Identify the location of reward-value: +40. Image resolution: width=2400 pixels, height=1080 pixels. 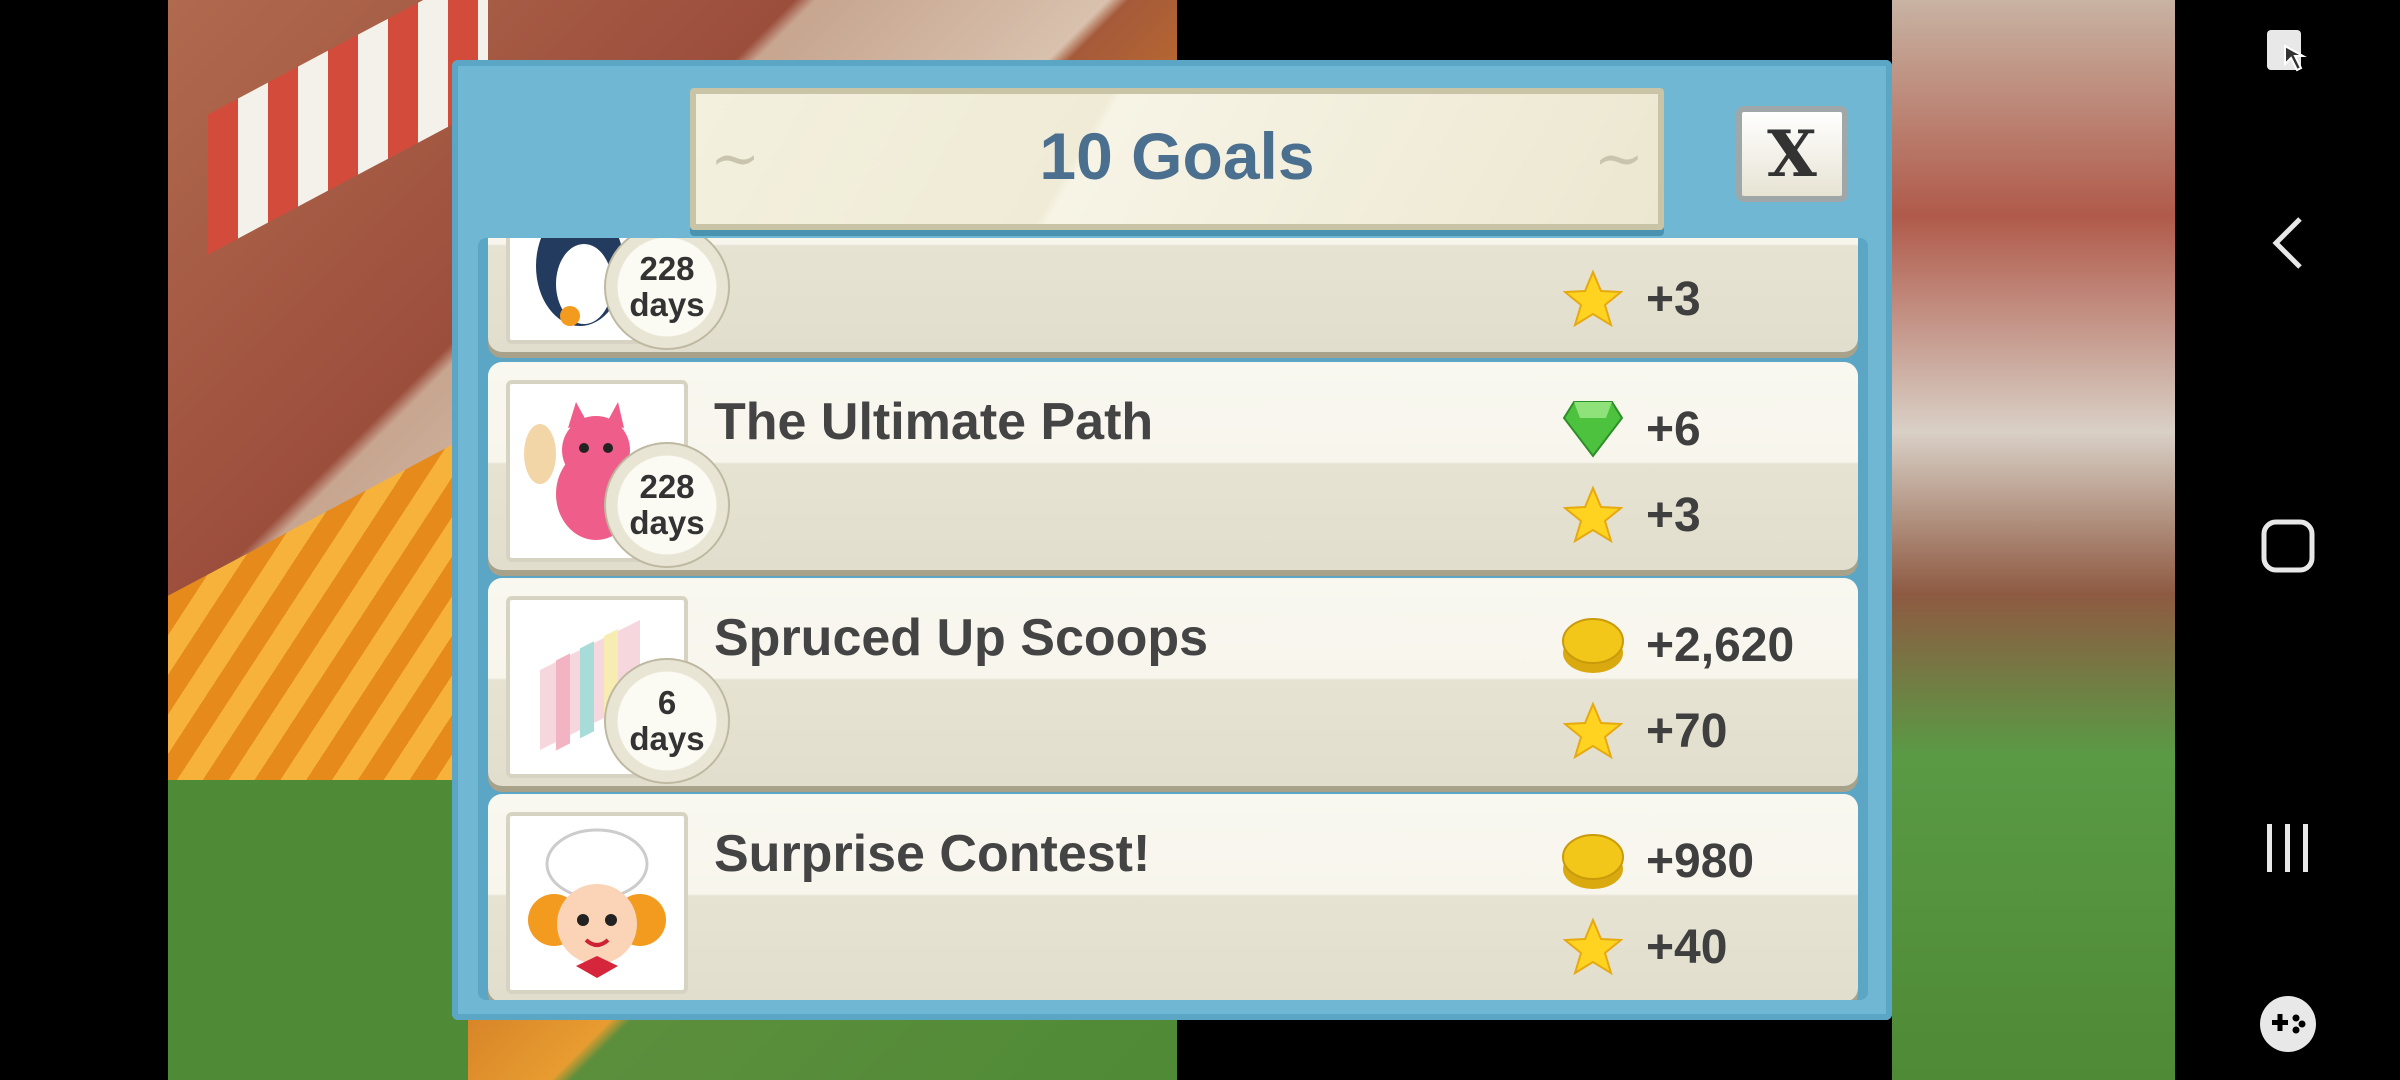
(1687, 947).